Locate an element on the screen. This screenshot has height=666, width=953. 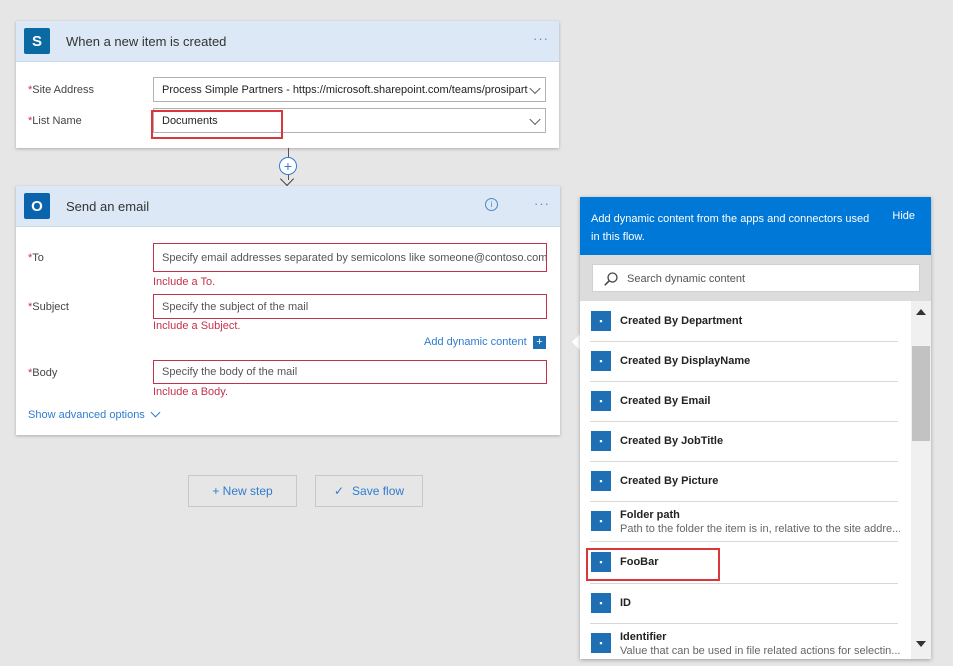
dynamic-item: ▪ Created By Email is located at coordinates (744, 401).